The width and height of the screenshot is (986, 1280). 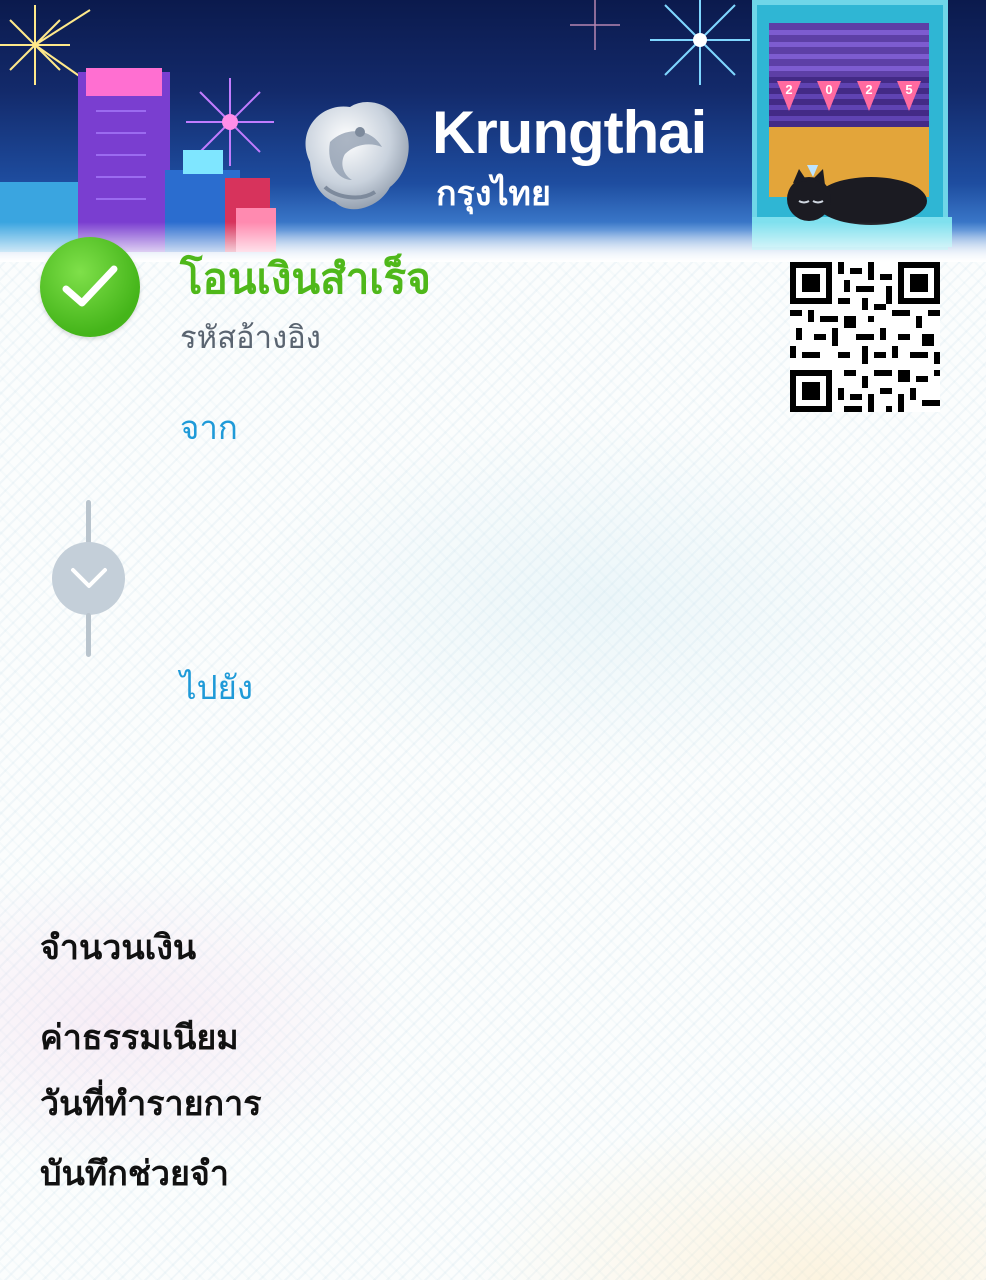 I want to click on sleeping-cat-icon, so click(x=857, y=195).